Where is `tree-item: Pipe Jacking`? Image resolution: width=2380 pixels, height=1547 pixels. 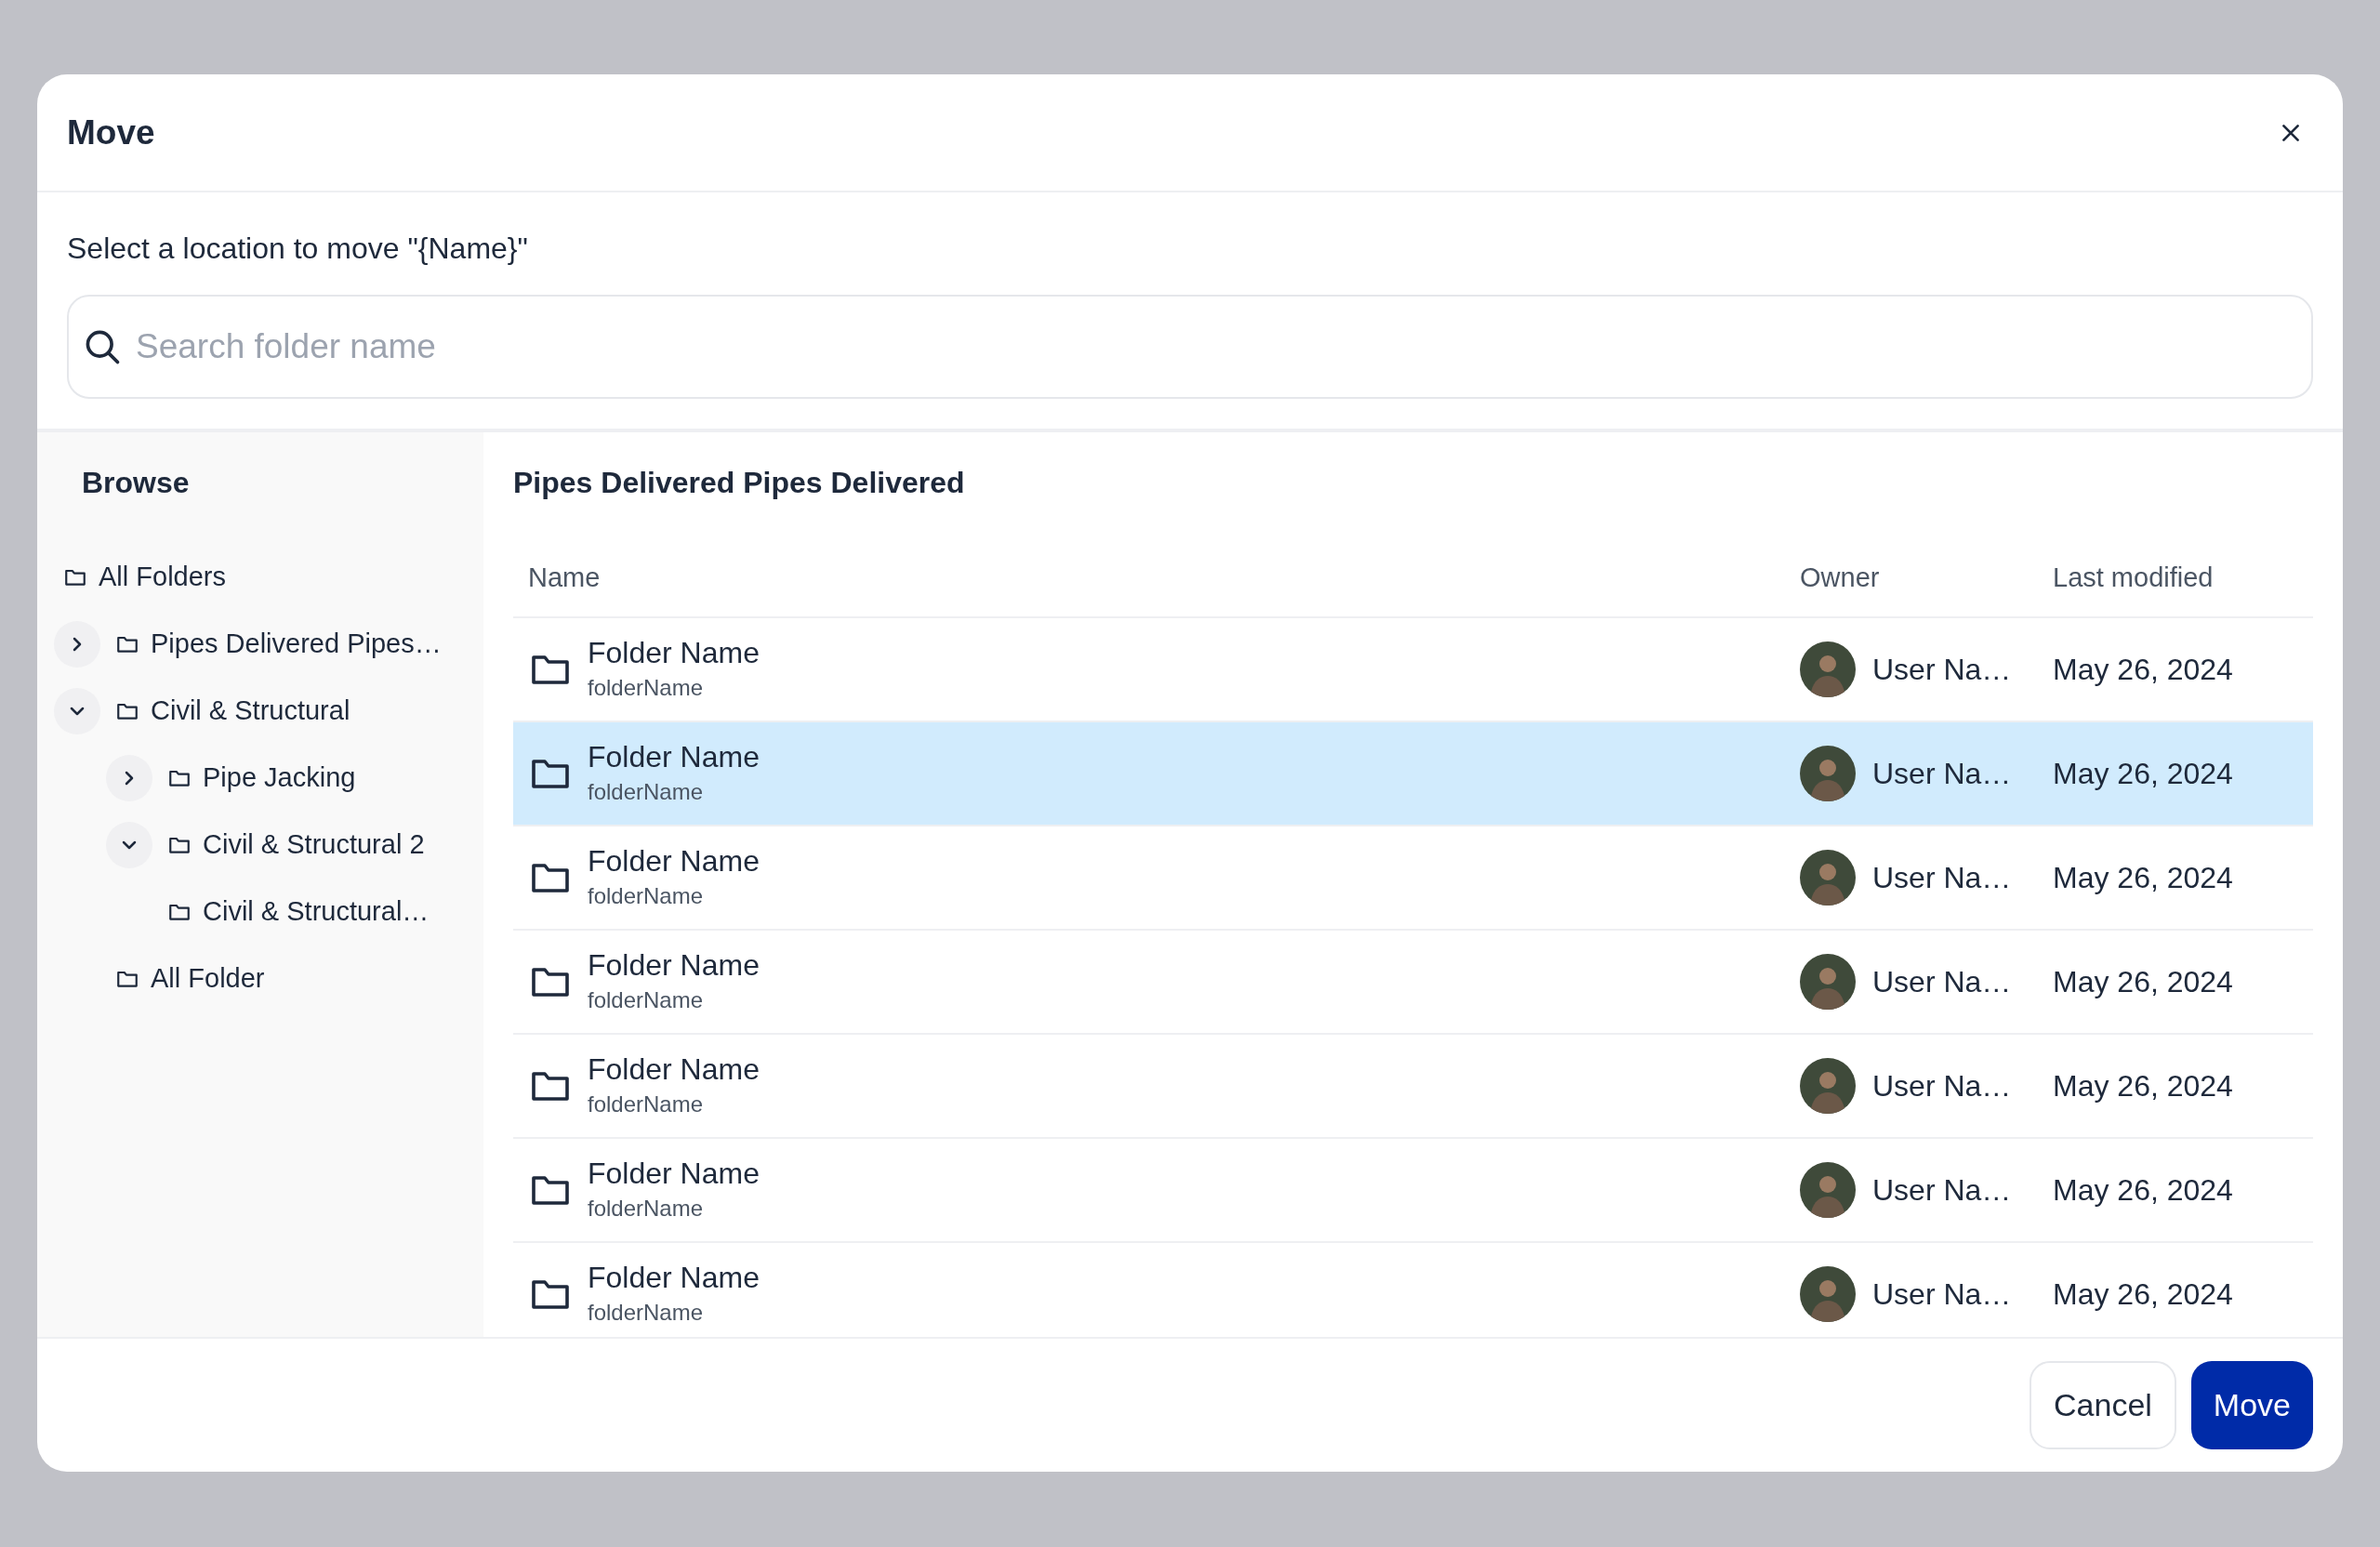
tree-item: Pipe Jacking is located at coordinates (261, 778).